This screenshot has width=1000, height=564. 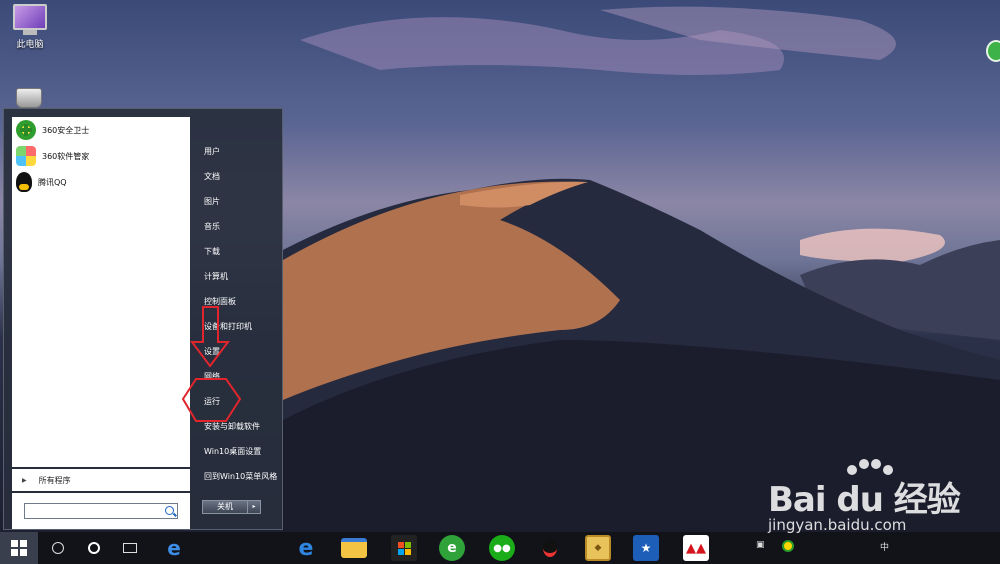 I want to click on taskbar-qq, so click(x=550, y=548).